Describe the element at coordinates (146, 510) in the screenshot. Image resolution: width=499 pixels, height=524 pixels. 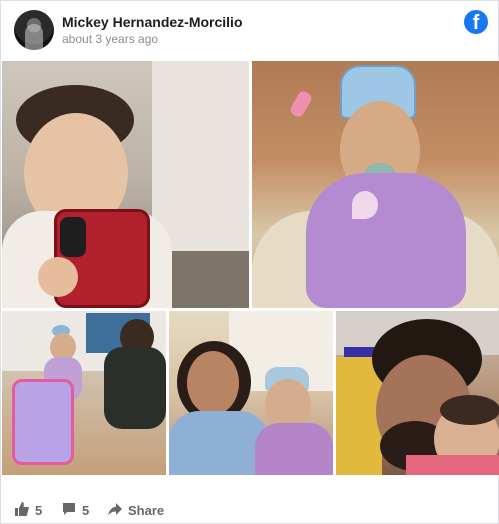
I see `share-label: Share` at that location.